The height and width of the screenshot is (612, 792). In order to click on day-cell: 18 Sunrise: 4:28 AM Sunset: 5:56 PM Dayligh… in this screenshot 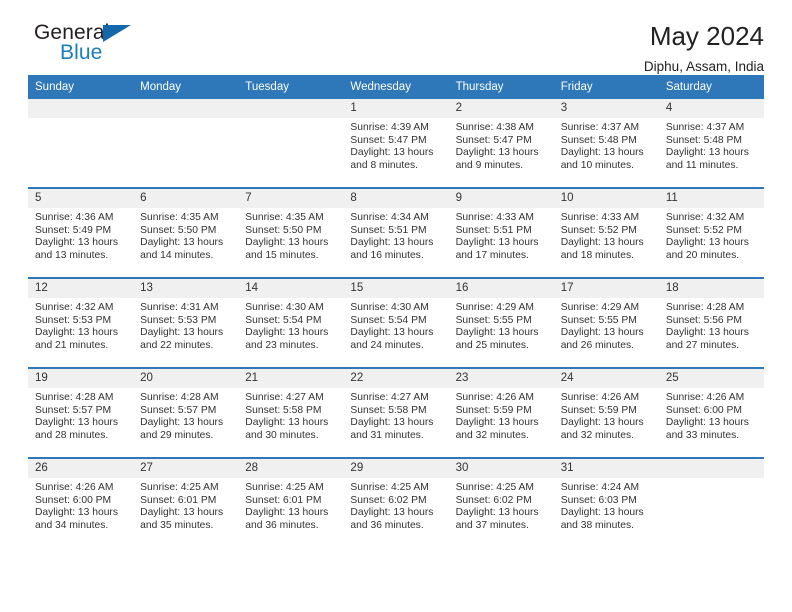, I will do `click(711, 323)`.